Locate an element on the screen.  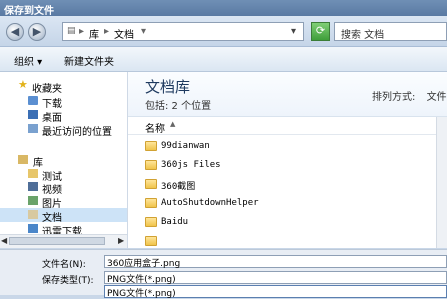
save-type-label: 保存类型(T): is located at coordinates (68, 281).